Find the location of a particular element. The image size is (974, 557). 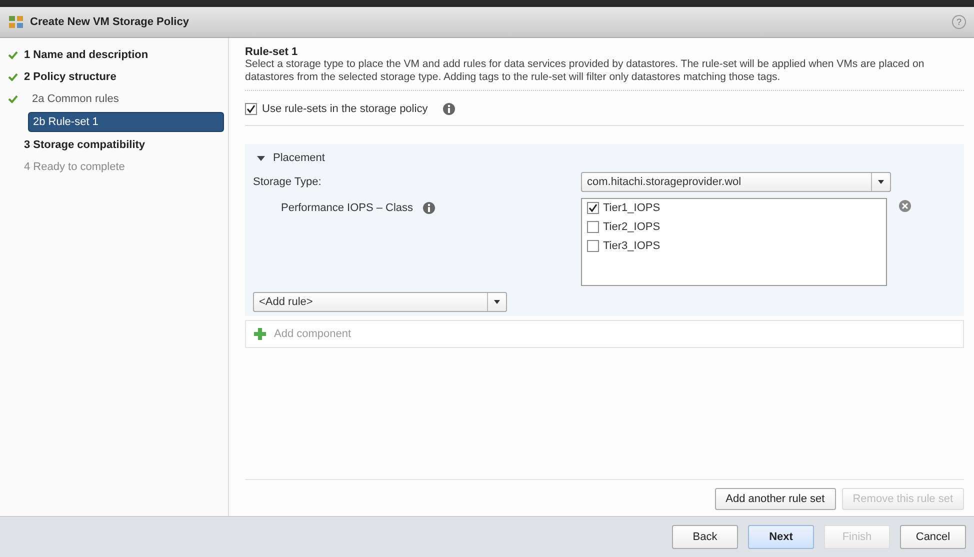

window-title: Create New VM Storage Policy is located at coordinates (110, 22).